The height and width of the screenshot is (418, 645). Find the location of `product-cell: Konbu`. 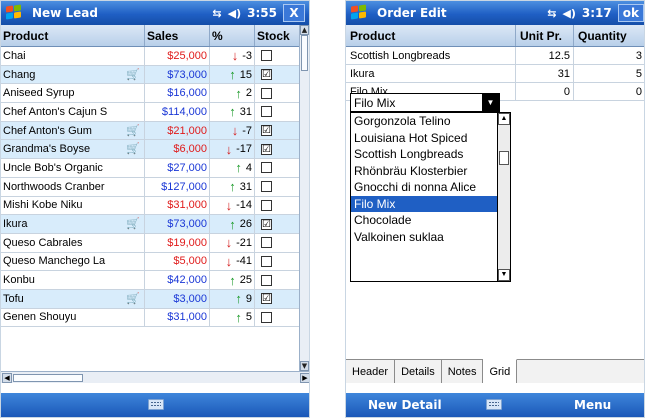

product-cell: Konbu is located at coordinates (73, 280).